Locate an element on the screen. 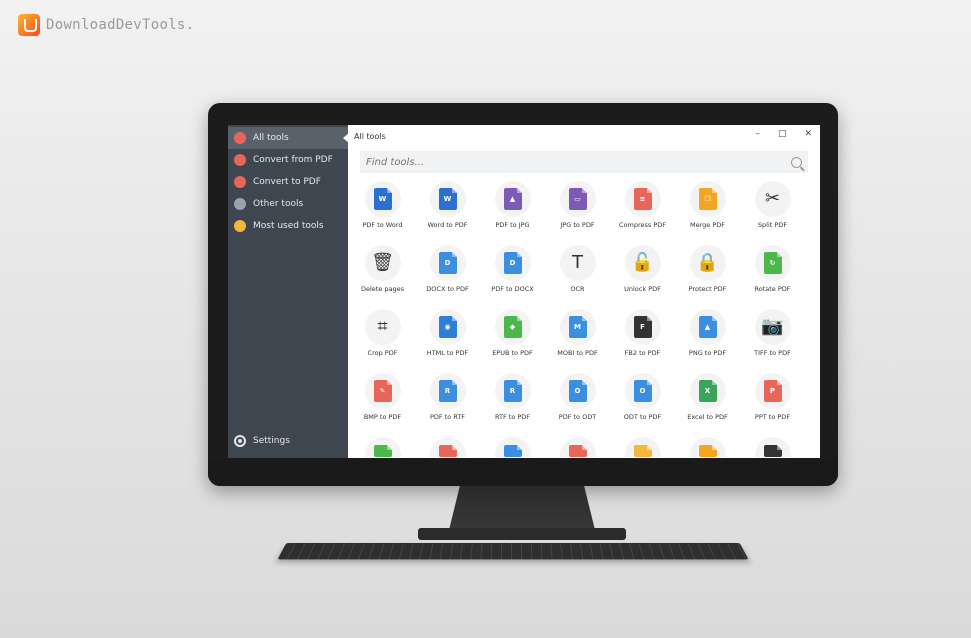 This screenshot has height=638, width=971. title-bar: All tools – □ ✕ is located at coordinates (584, 136).